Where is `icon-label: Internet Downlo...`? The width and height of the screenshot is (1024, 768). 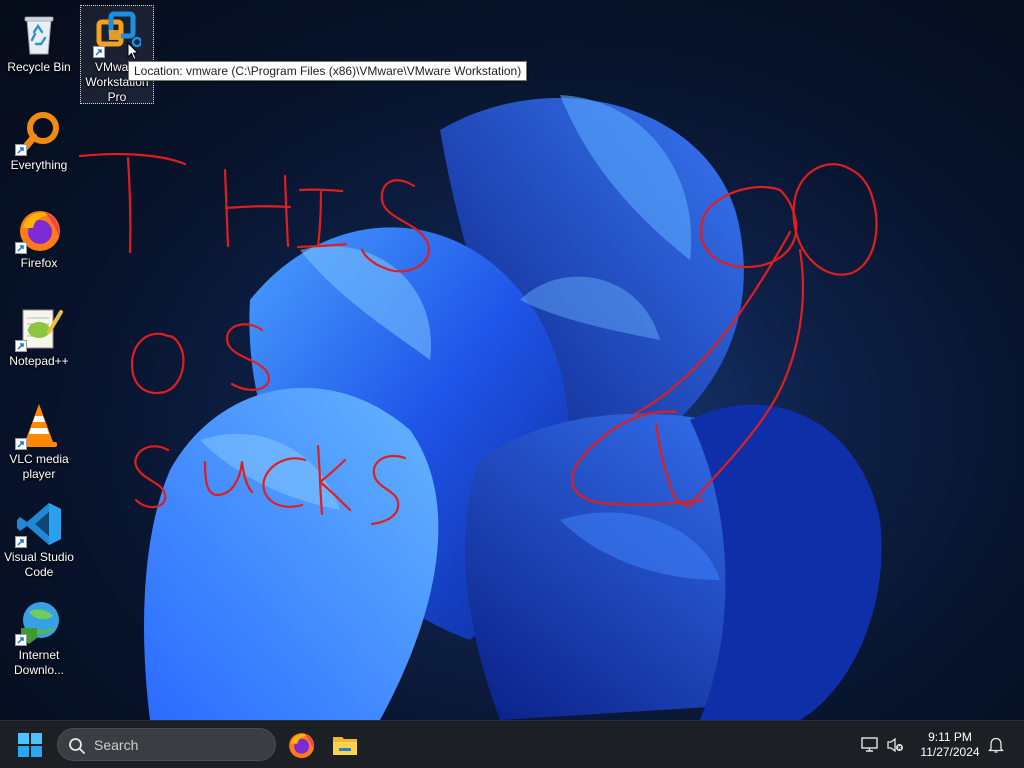 icon-label: Internet Downlo... is located at coordinates (39, 662).